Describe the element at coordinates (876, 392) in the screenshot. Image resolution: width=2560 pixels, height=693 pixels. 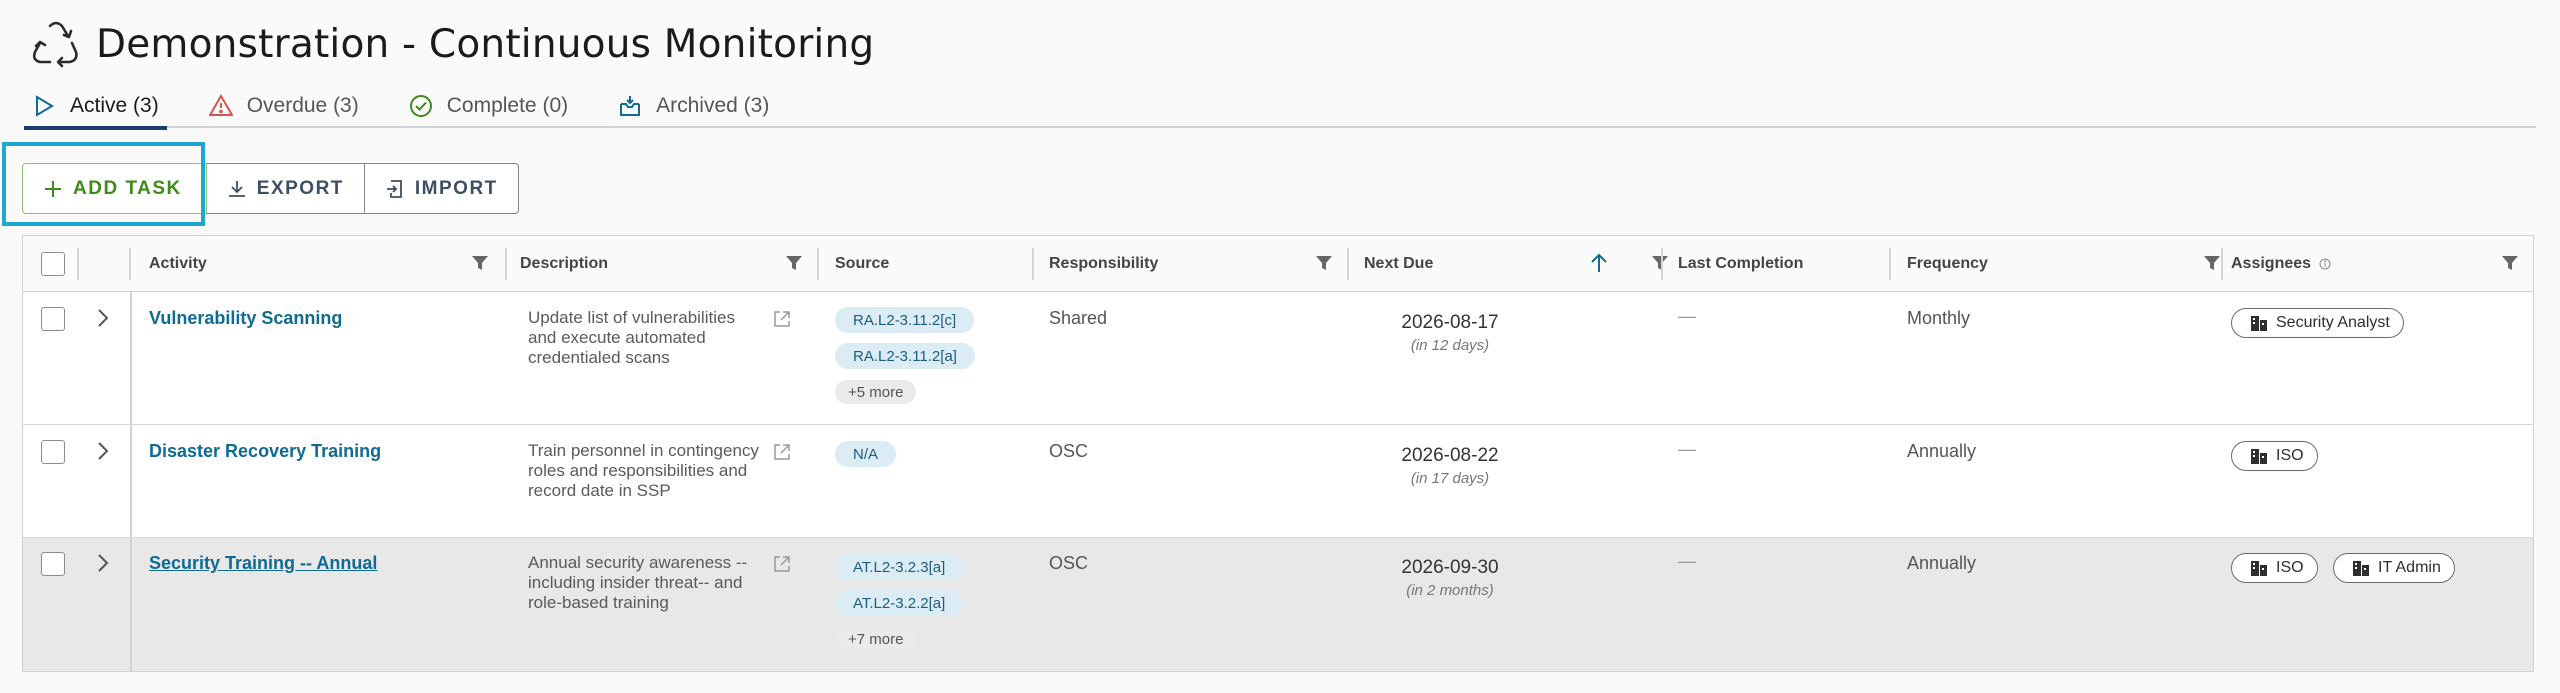
I see `more-sources-tag: +5 more` at that location.